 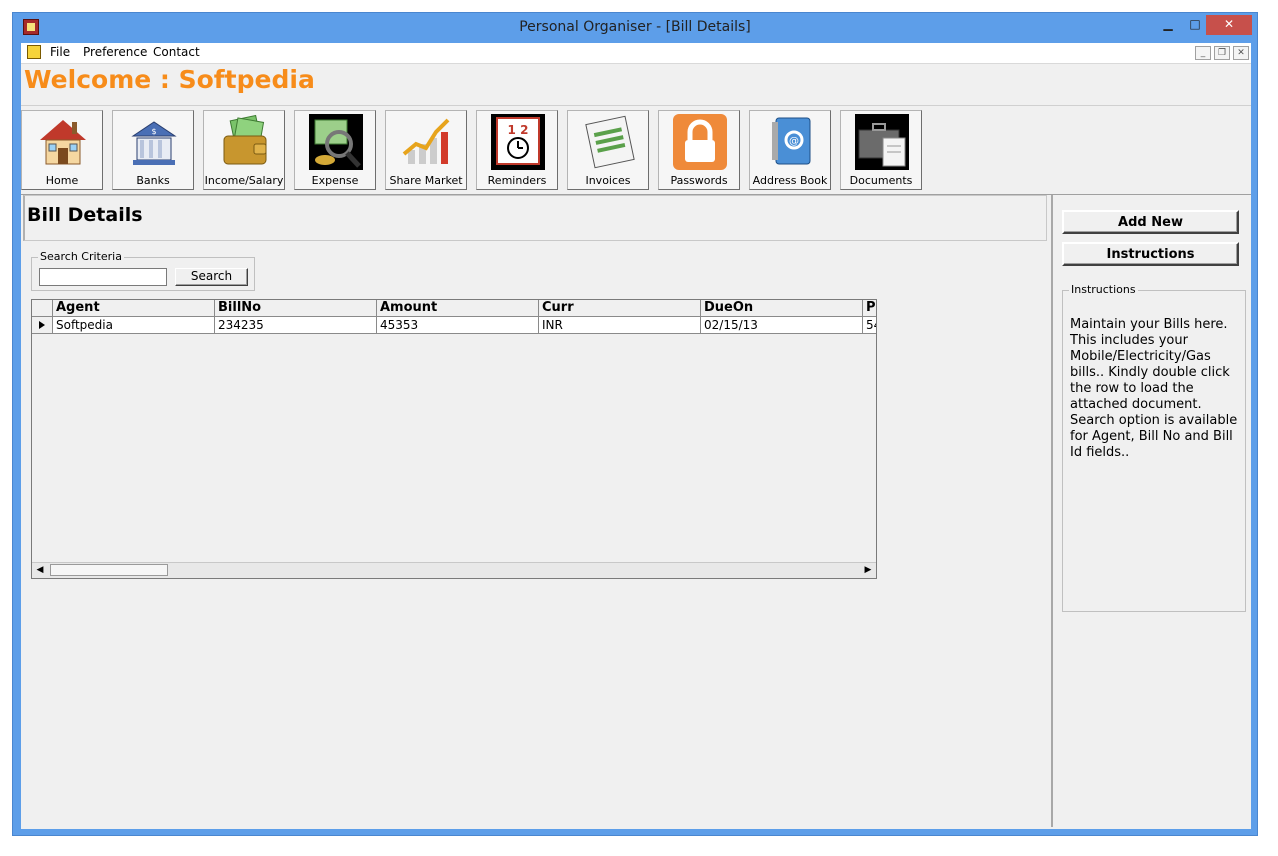 What do you see at coordinates (60, 52) in the screenshot?
I see `menu-file: File` at bounding box center [60, 52].